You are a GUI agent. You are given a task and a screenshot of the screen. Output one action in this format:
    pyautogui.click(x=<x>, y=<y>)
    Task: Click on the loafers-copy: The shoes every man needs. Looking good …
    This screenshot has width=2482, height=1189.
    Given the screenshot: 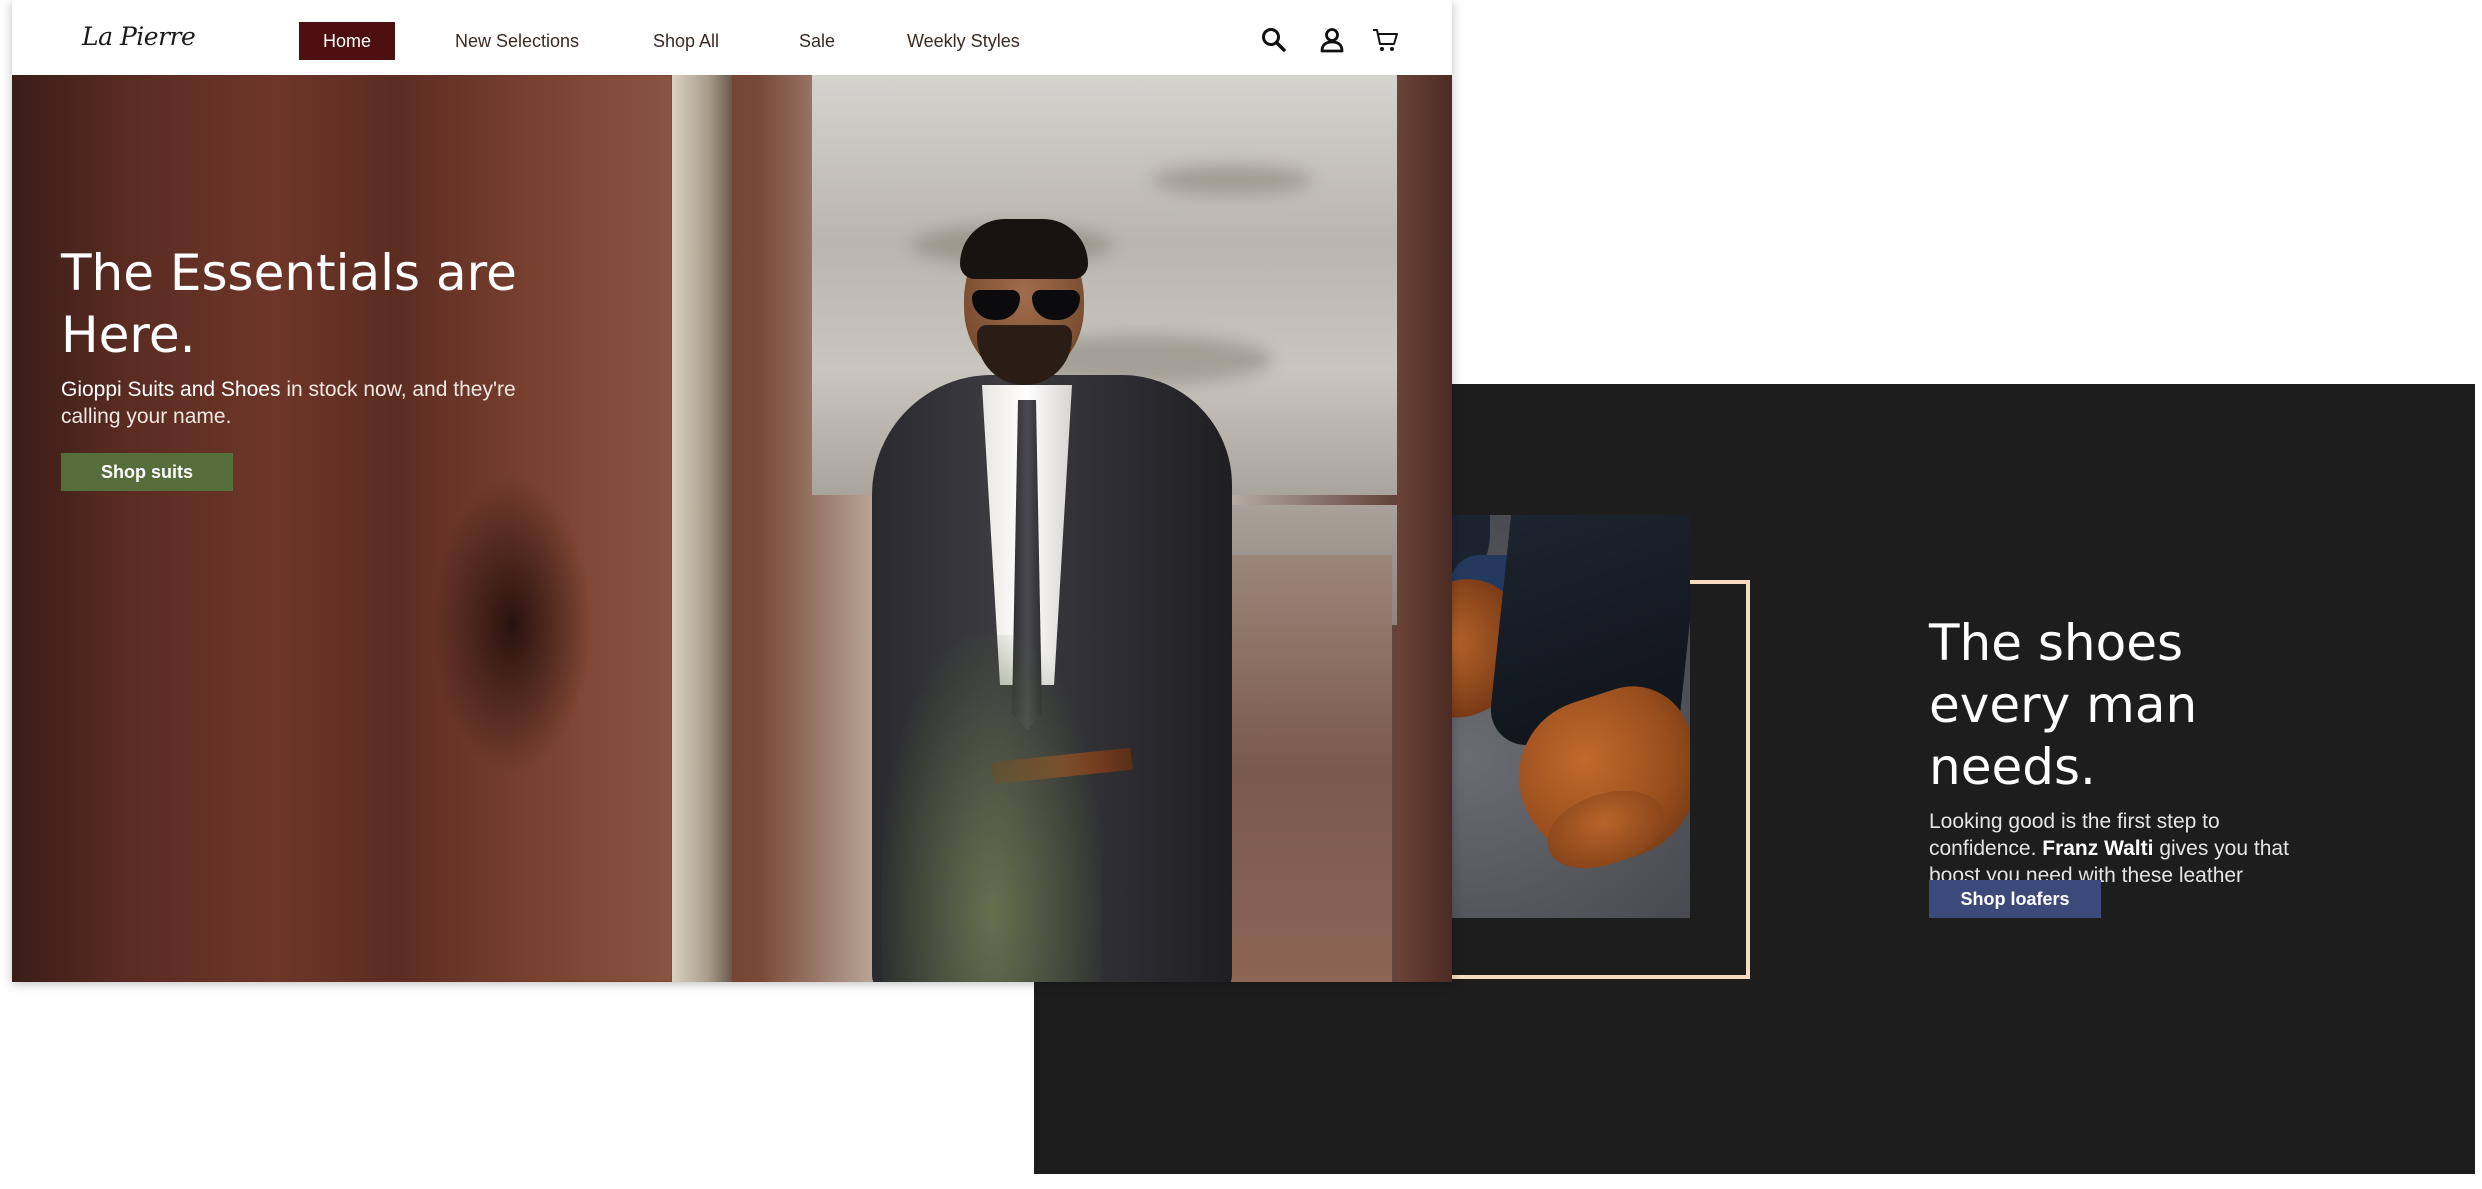 What is the action you would take?
    pyautogui.click(x=2109, y=764)
    